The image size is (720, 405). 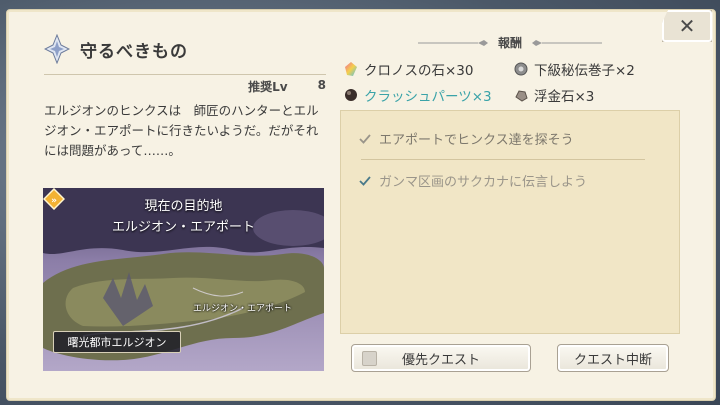 I want to click on left-ornament-icon, so click(x=452, y=42).